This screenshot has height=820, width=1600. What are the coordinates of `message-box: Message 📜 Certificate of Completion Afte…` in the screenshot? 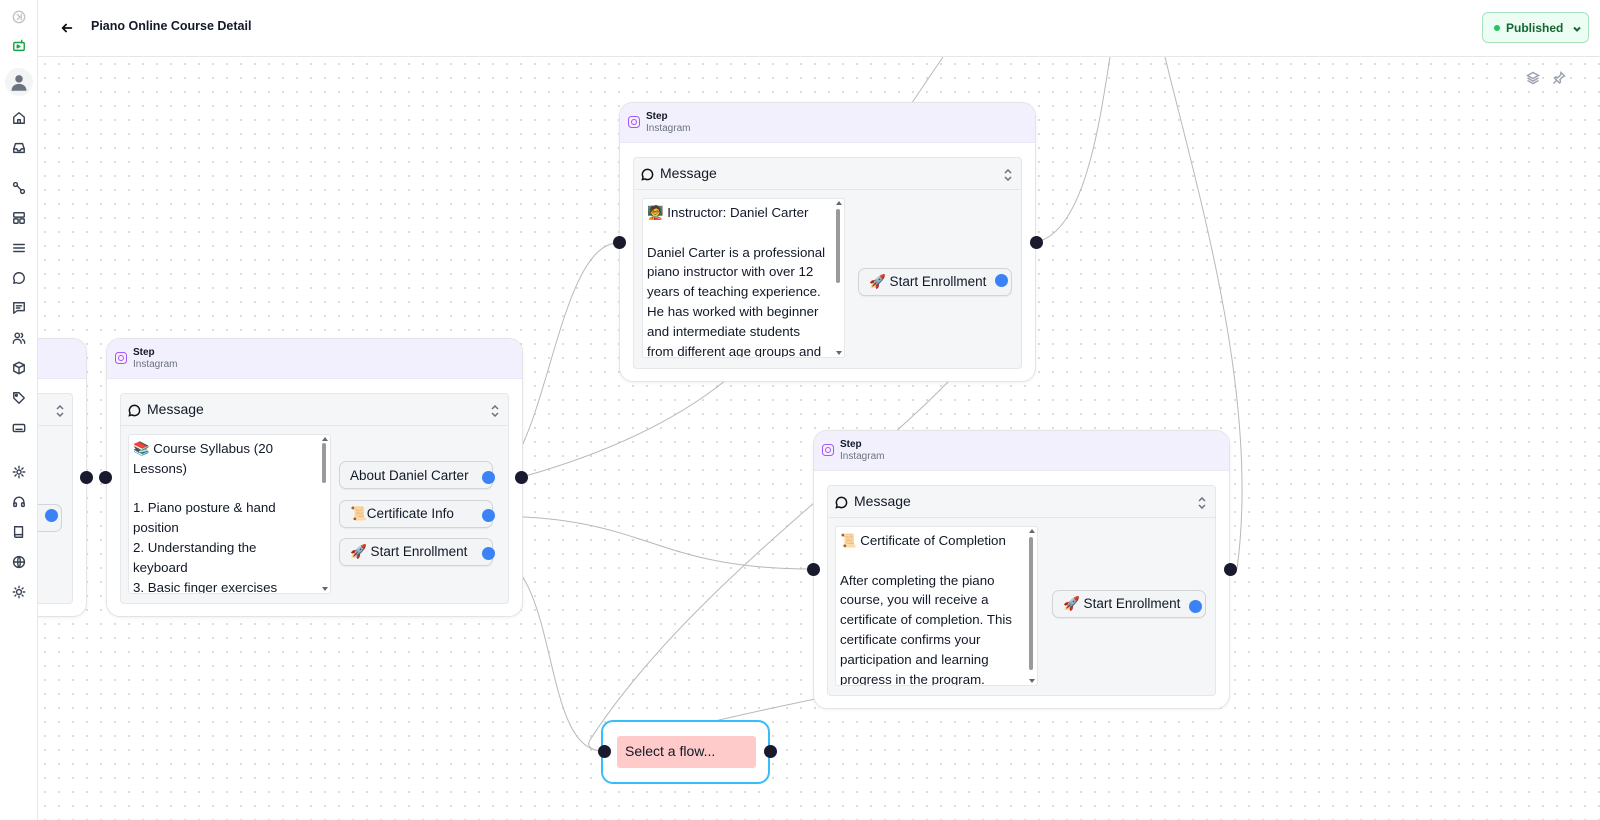 It's located at (1021, 590).